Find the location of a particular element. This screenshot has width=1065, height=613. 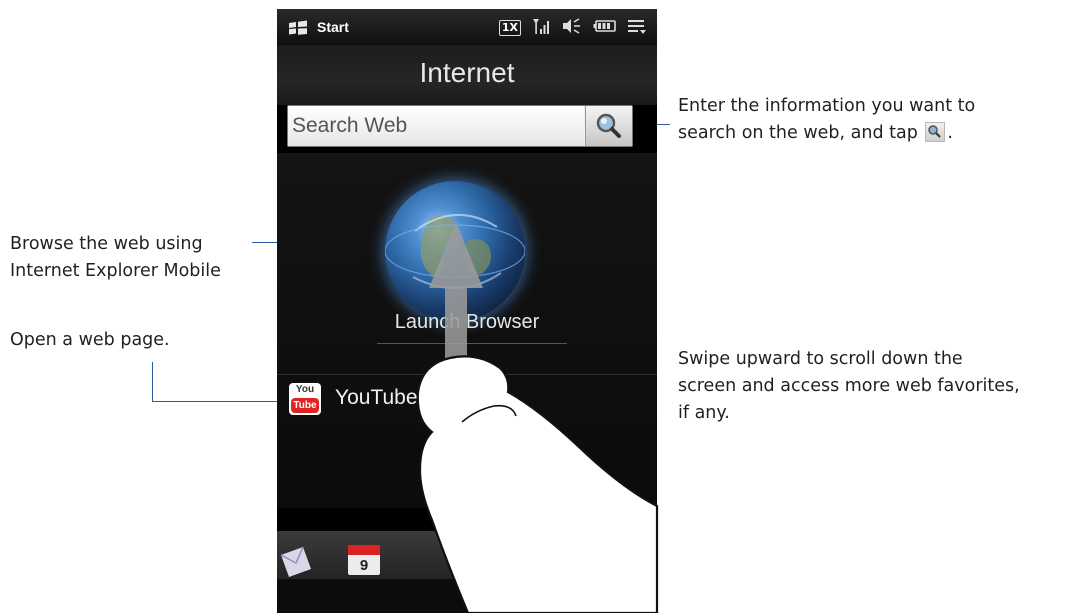

callout-search-line2: search on the web, and tap . is located at coordinates (870, 133).